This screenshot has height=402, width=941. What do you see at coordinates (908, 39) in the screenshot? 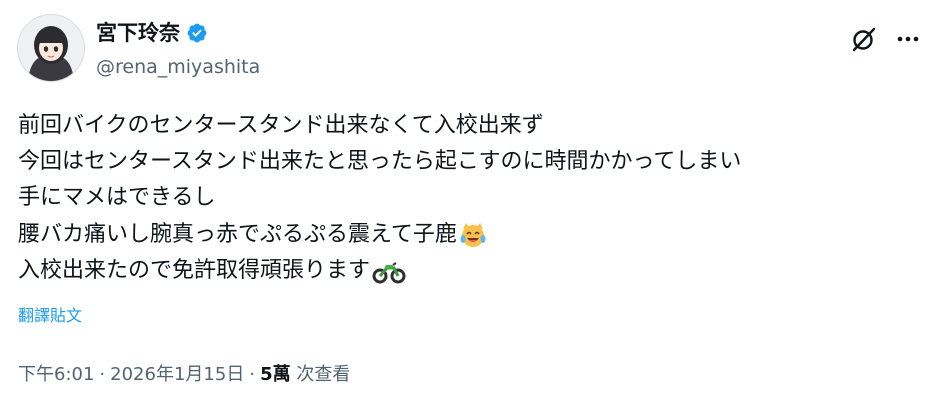
I see `more-icon` at bounding box center [908, 39].